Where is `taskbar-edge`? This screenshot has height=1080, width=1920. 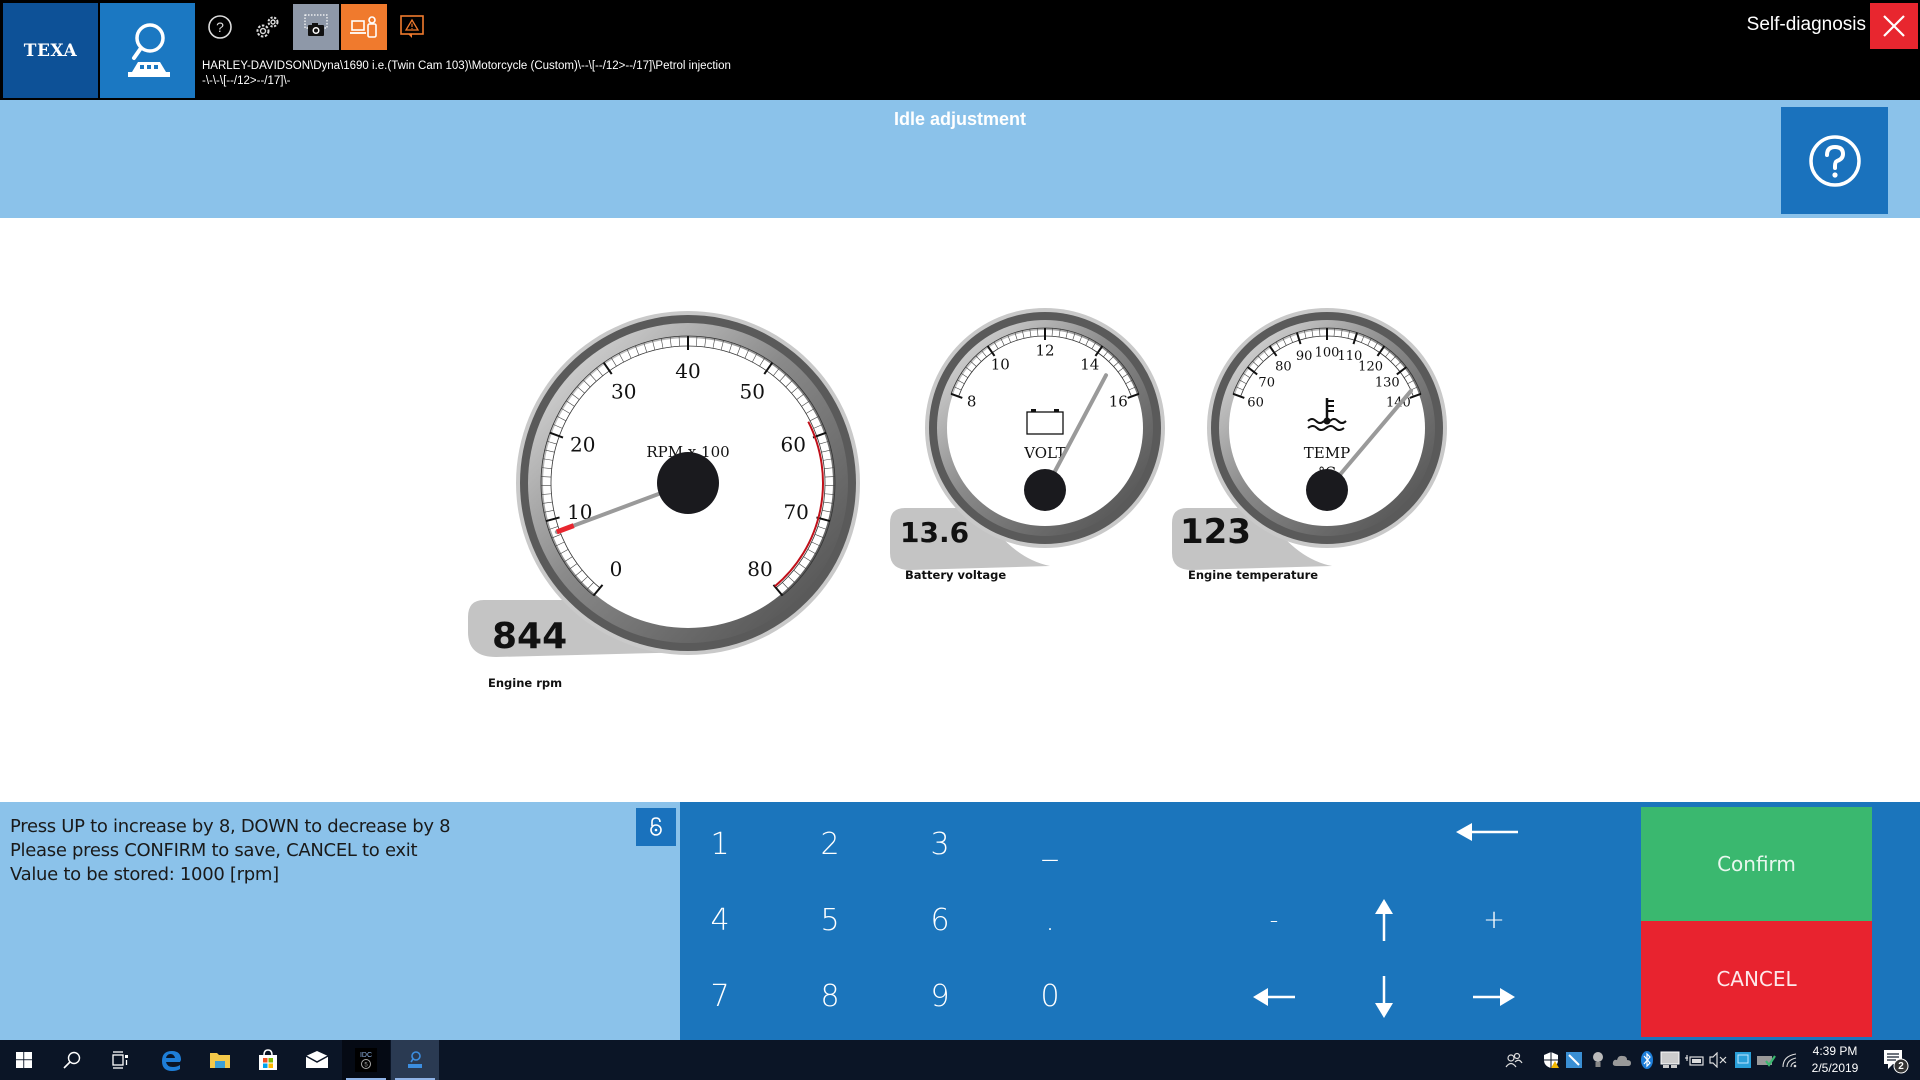 taskbar-edge is located at coordinates (171, 1060).